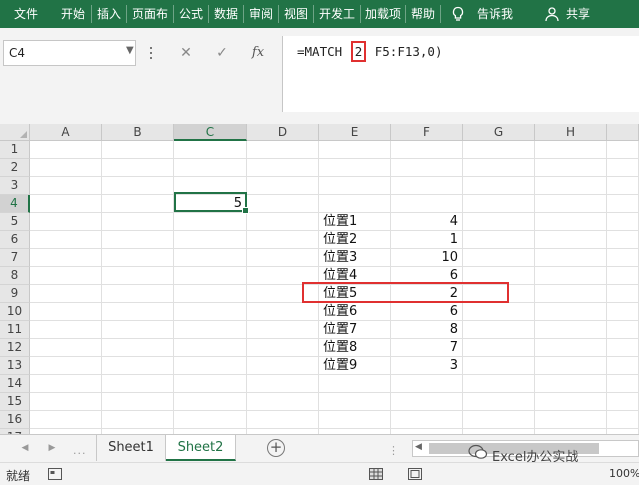  Describe the element at coordinates (138, 132) in the screenshot. I see `column-header-b: B` at that location.